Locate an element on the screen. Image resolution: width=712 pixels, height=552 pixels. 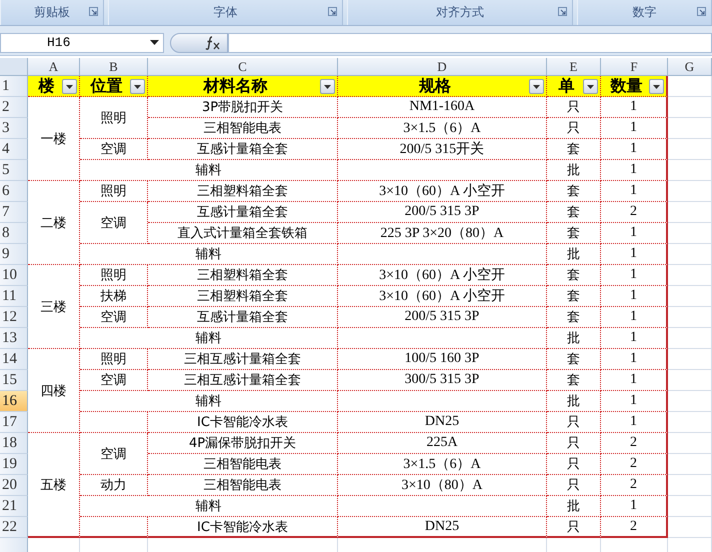
row-header: 6 is located at coordinates (14, 191).